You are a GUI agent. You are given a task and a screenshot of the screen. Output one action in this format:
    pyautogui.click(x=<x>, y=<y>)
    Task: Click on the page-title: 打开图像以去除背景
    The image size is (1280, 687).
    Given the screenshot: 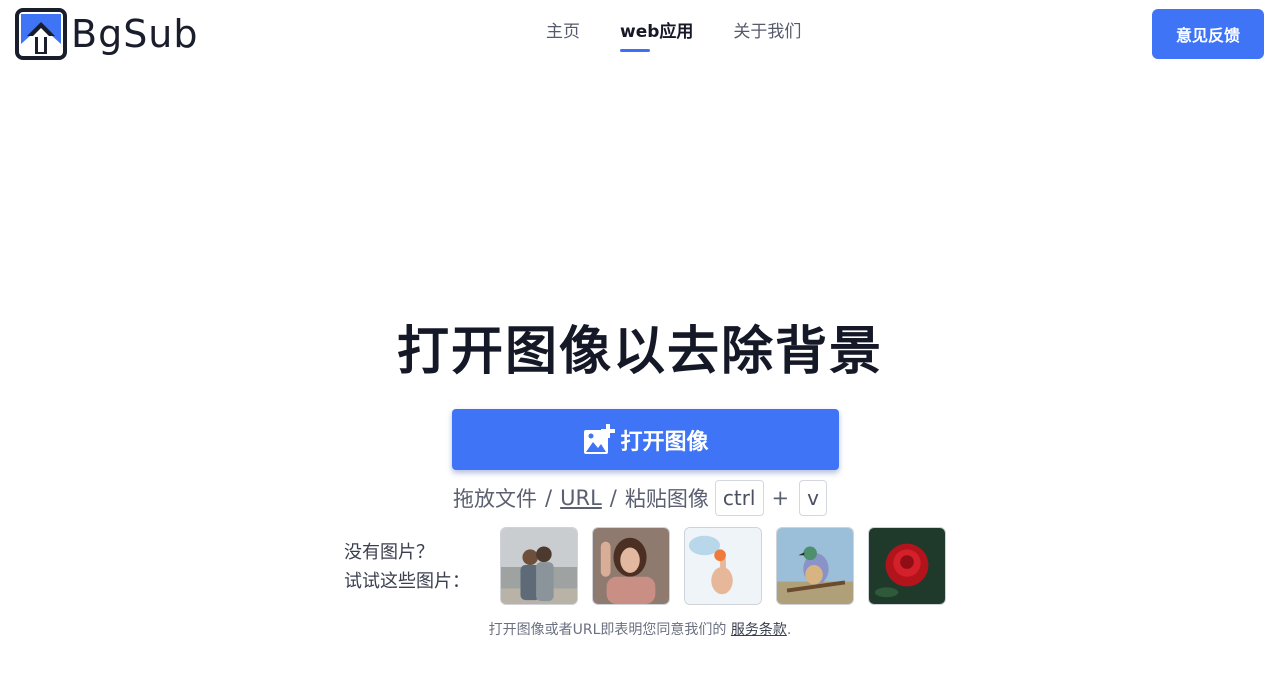 What is the action you would take?
    pyautogui.click(x=639, y=352)
    